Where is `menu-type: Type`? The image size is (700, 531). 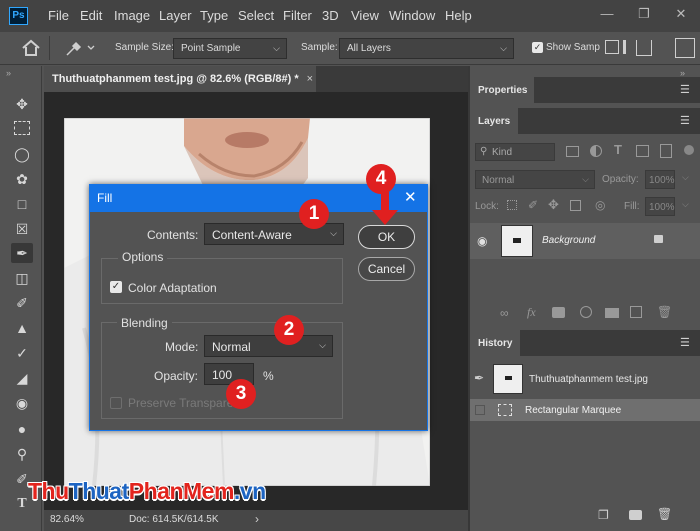 menu-type: Type is located at coordinates (214, 15).